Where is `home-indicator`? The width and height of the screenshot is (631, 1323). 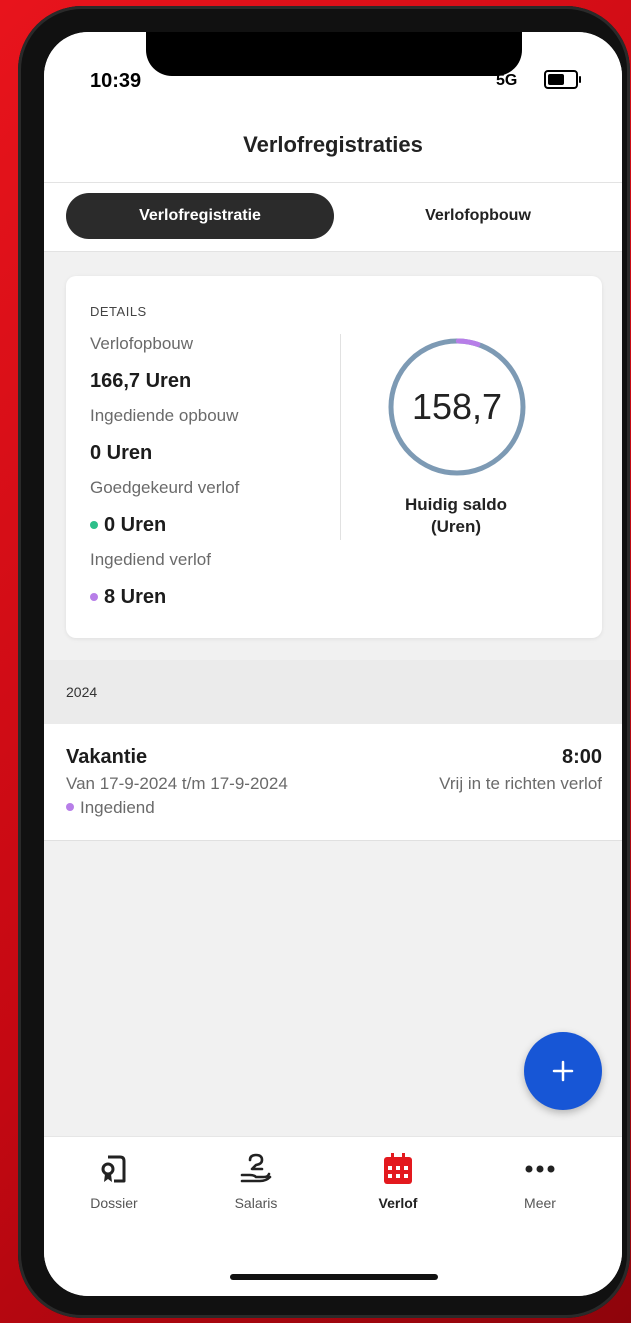 home-indicator is located at coordinates (334, 1277).